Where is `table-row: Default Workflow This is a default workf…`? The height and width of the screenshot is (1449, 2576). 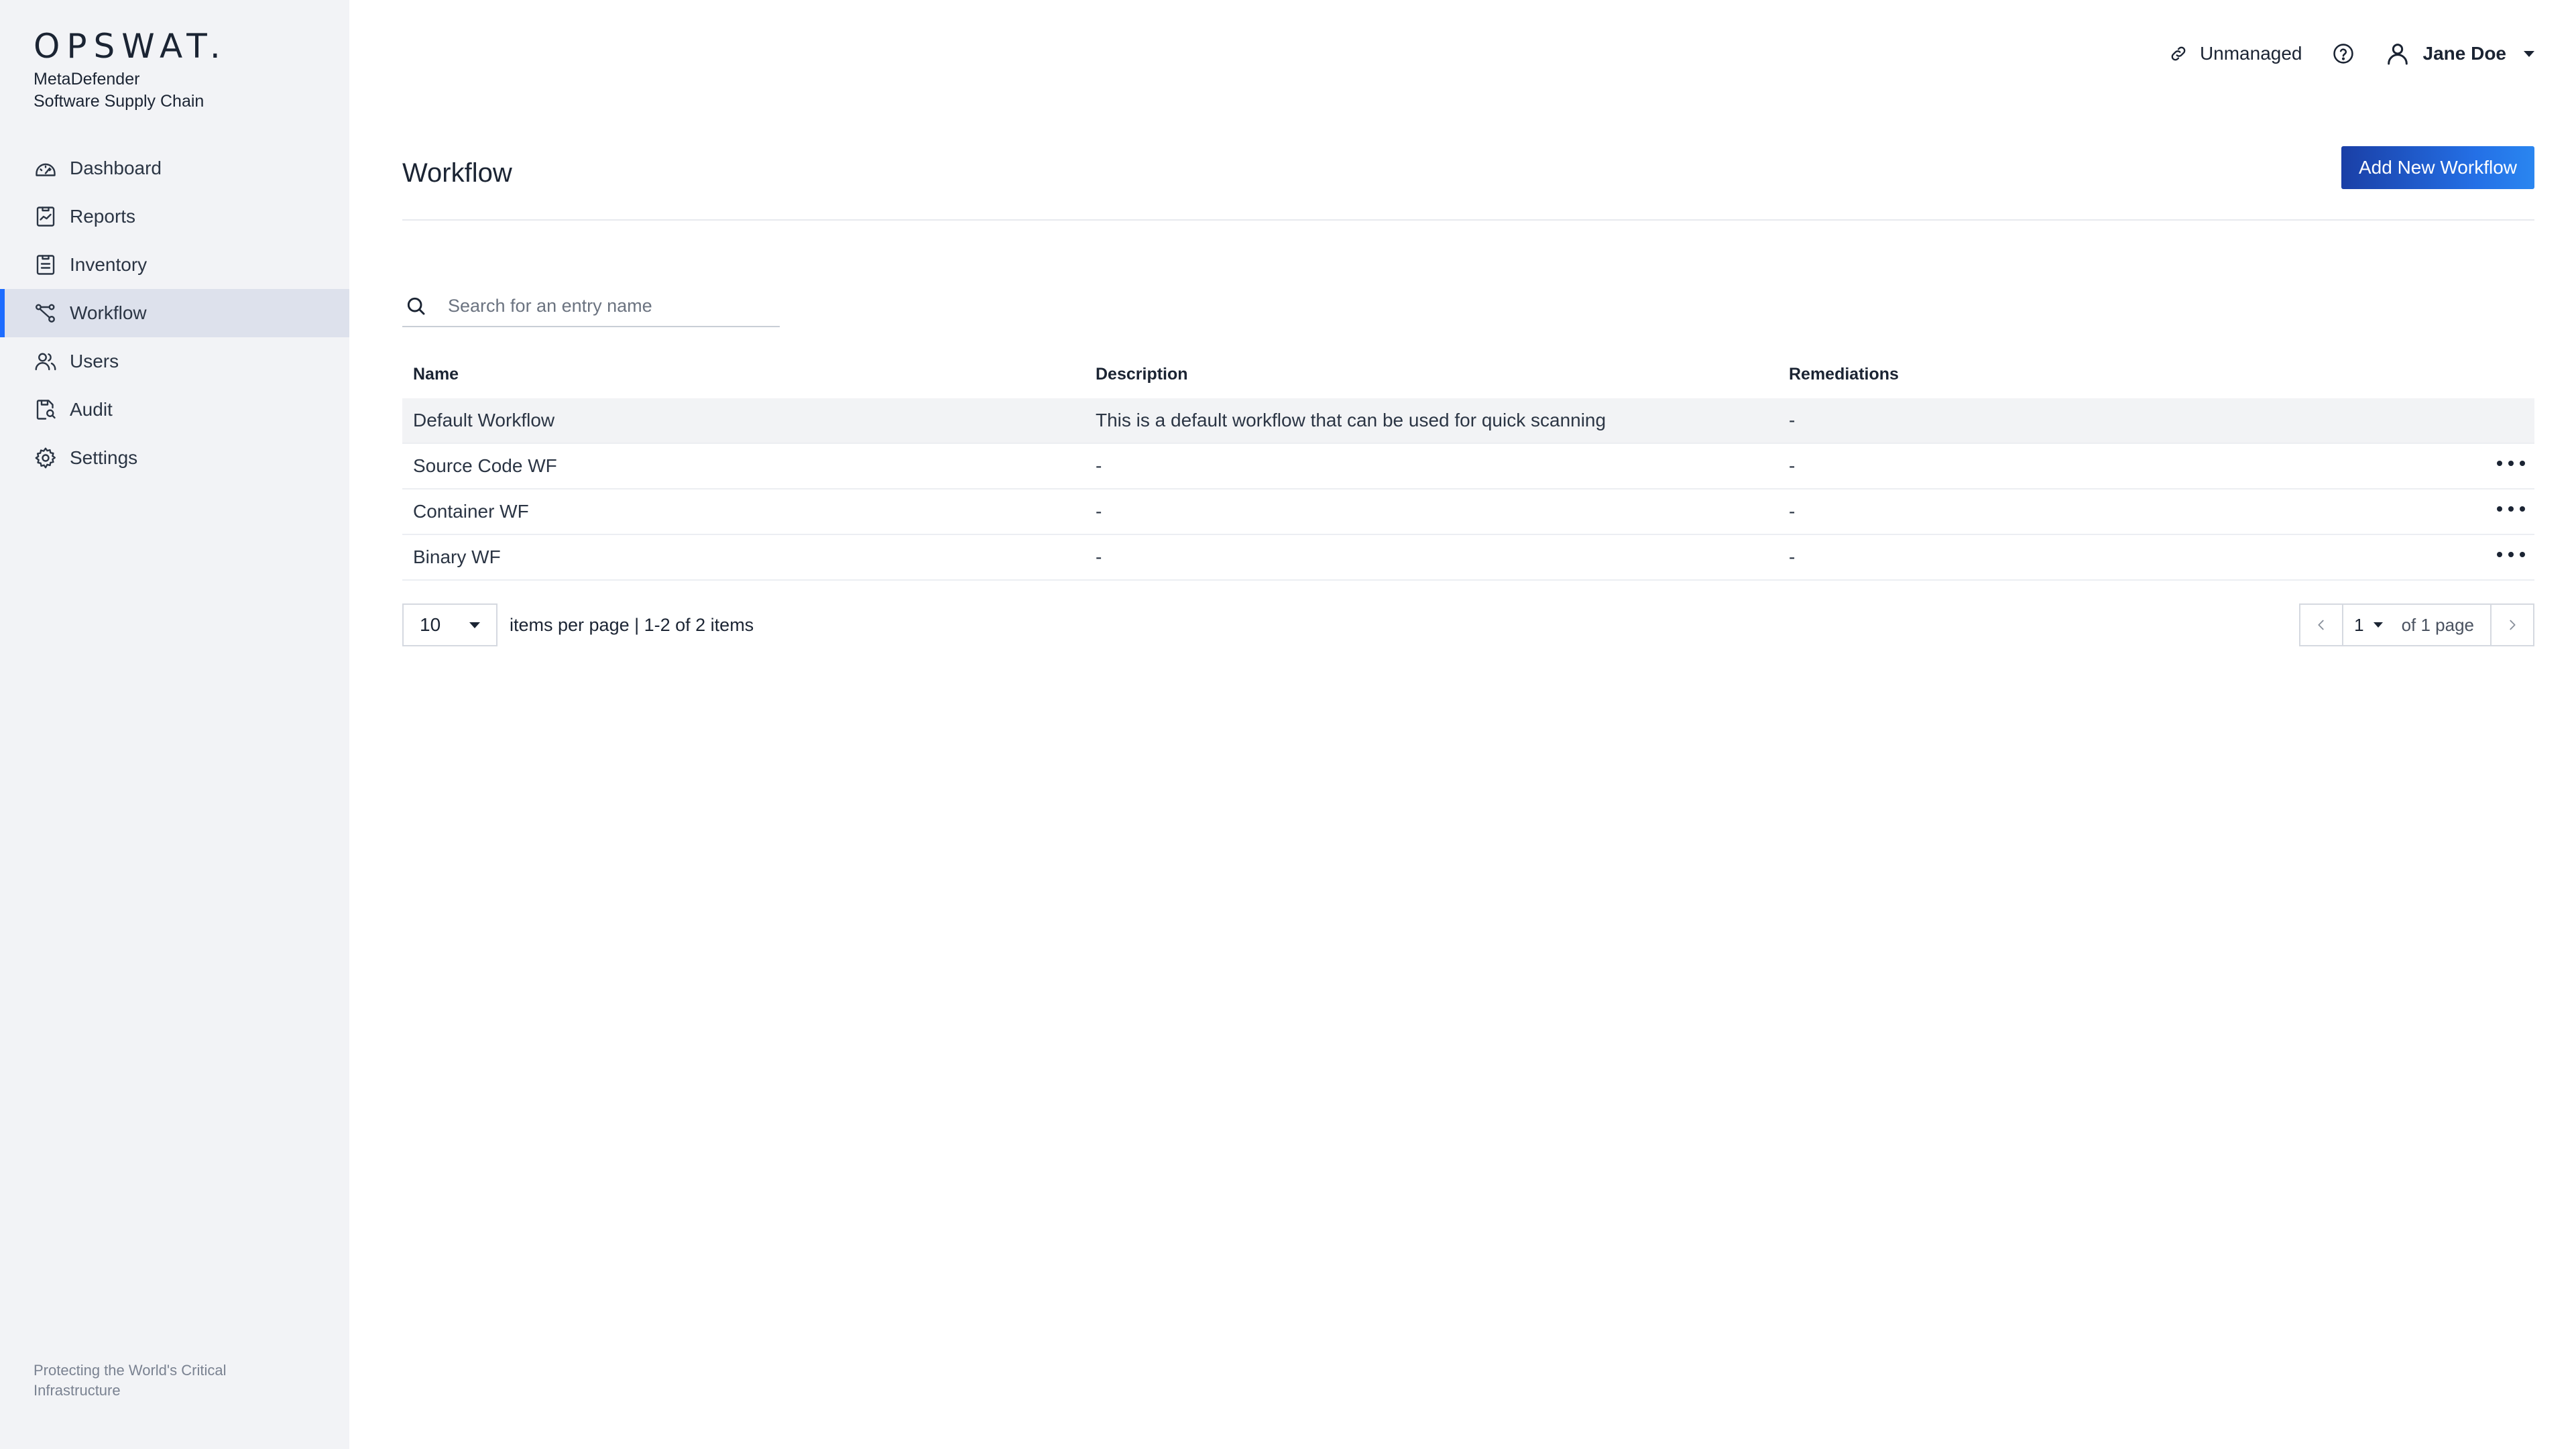
table-row: Default Workflow This is a default workf… is located at coordinates (1468, 421).